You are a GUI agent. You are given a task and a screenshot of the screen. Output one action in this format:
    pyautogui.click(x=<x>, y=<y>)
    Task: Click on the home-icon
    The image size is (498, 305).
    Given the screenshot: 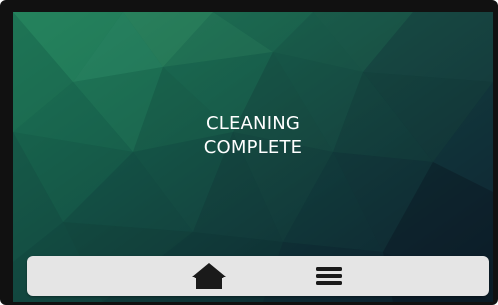 What is the action you would take?
    pyautogui.click(x=209, y=276)
    